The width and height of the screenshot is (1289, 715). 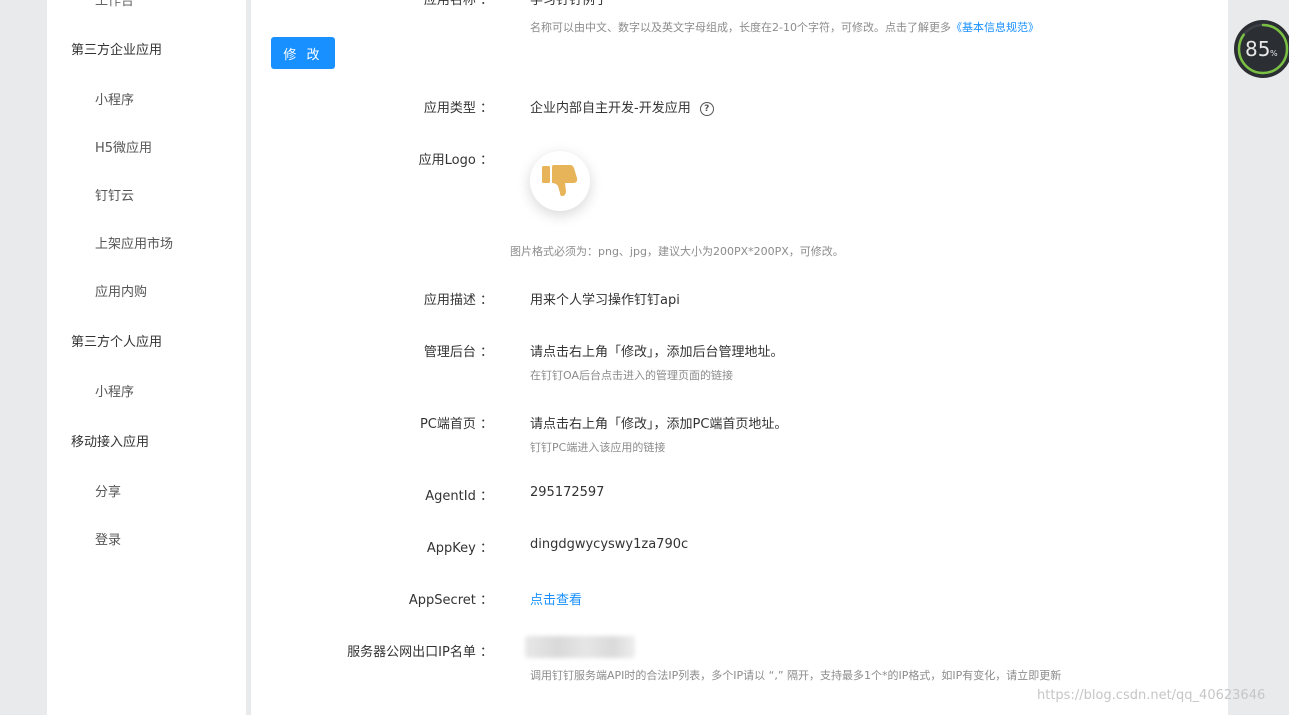 I want to click on app-key-label: AppKey, so click(x=460, y=546).